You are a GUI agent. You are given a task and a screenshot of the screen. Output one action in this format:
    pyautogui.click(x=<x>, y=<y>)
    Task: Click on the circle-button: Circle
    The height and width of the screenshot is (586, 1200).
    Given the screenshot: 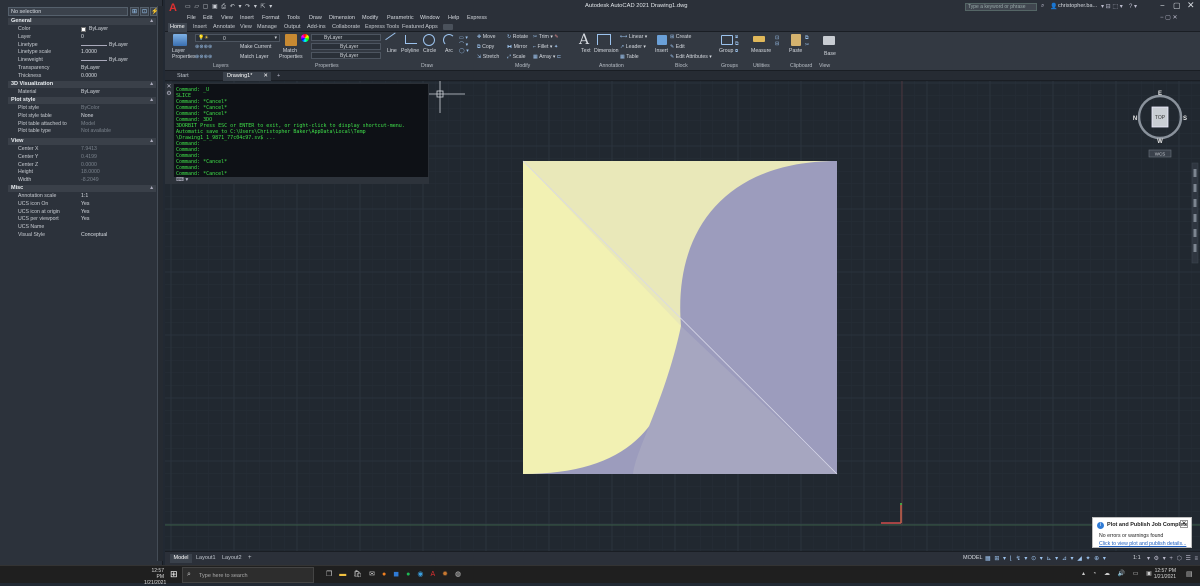 What is the action you would take?
    pyautogui.click(x=429, y=51)
    